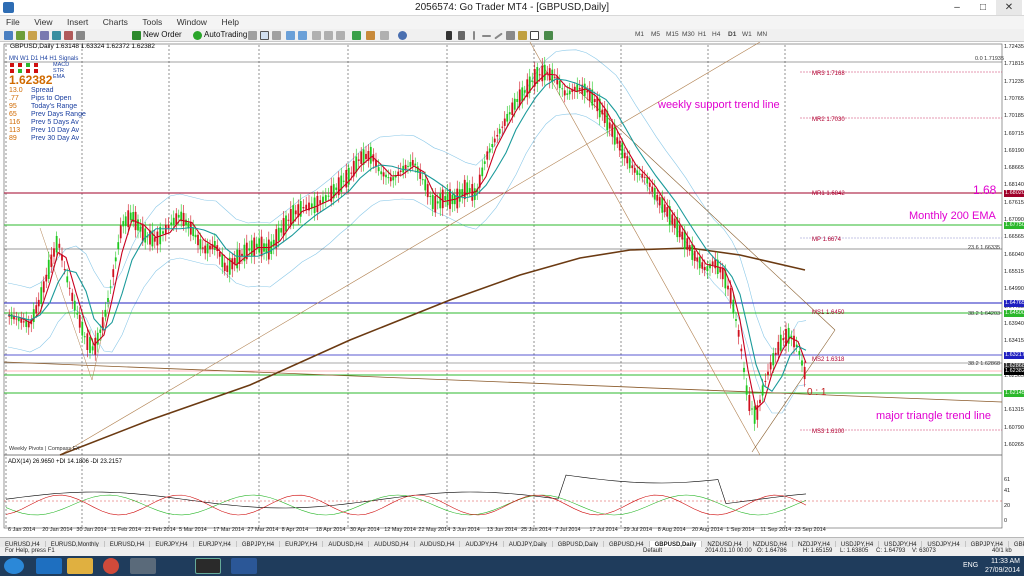 The height and width of the screenshot is (576, 1024). I want to click on indicators-icon, so click(356, 35).